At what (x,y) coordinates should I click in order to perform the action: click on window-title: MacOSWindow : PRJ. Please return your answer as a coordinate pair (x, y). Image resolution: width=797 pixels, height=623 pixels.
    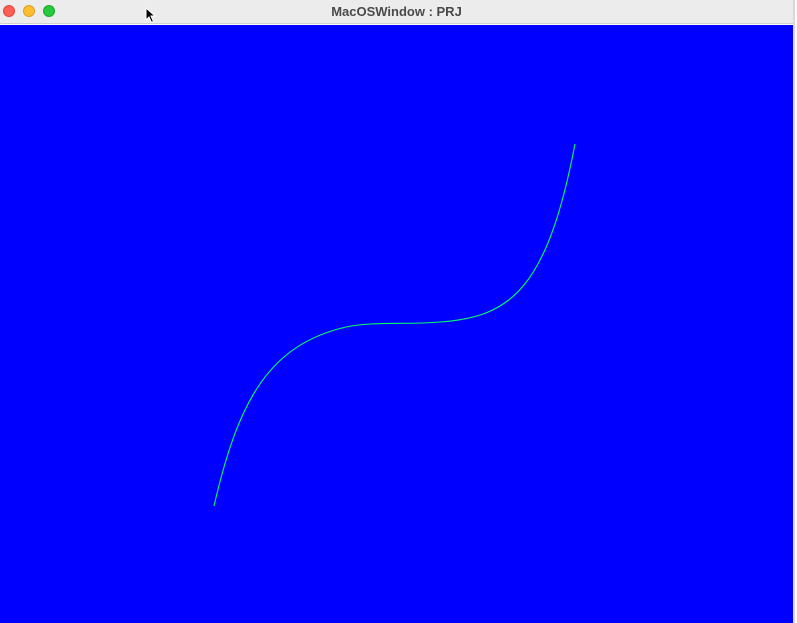
    Looking at the image, I should click on (396, 11).